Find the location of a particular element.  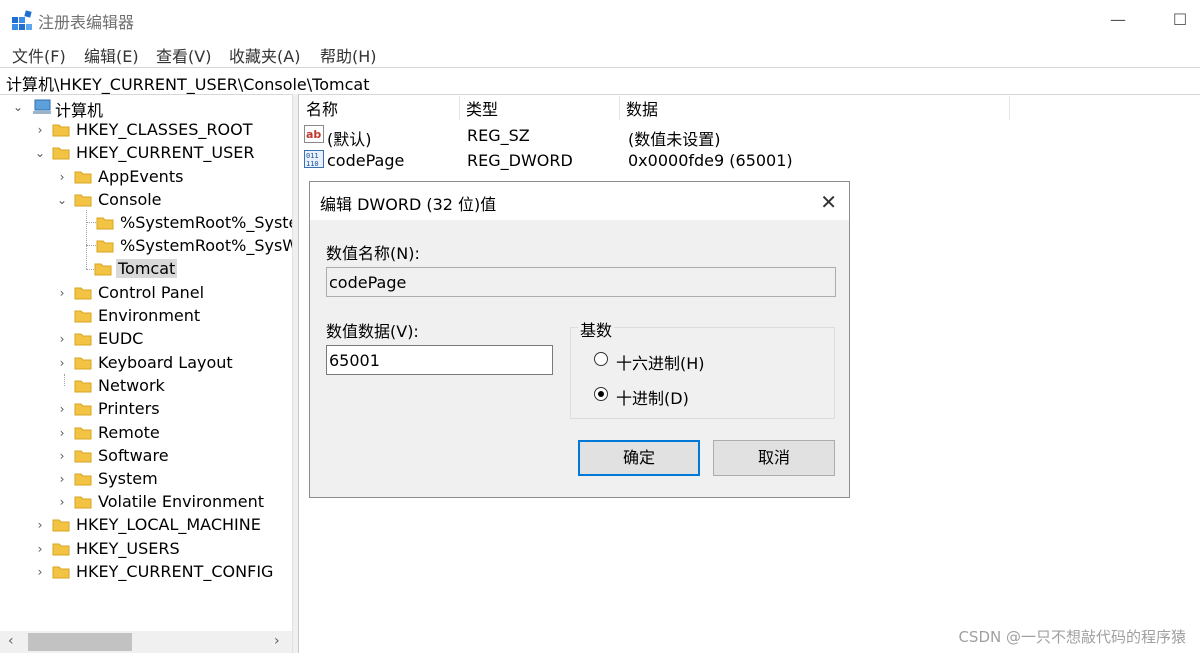

address-bar: 计算机\HKEY_CURRENT_USER\Console\Tomcat is located at coordinates (600, 81).